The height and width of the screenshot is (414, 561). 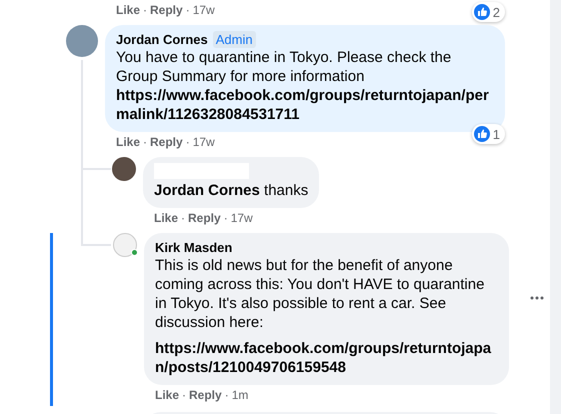 I want to click on comment-text: Jordan Cornes thanks, so click(x=231, y=190).